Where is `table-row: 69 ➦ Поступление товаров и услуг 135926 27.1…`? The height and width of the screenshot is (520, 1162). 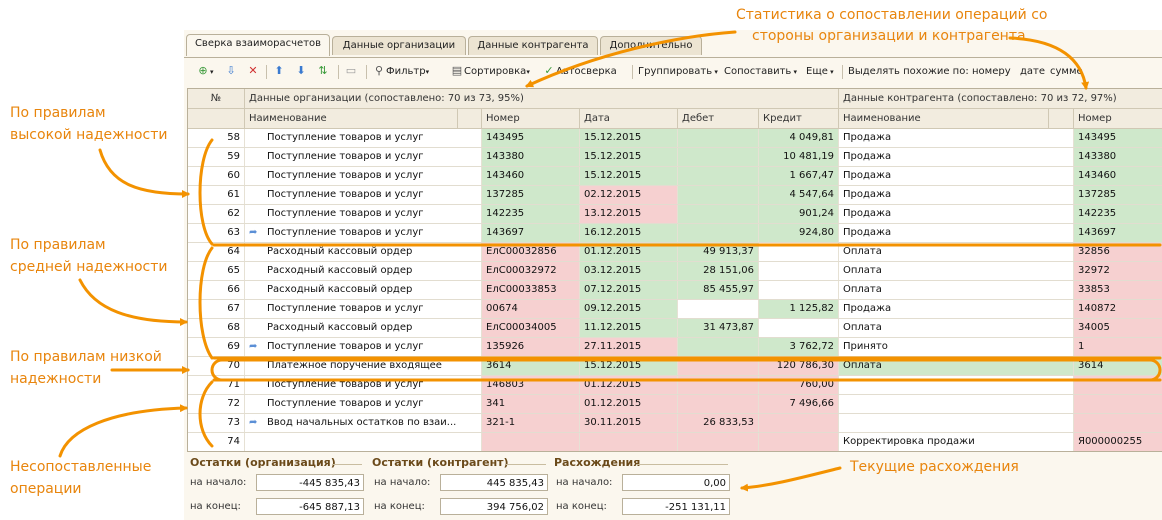
table-row: 69 ➦ Поступление товаров и услуг 135926 27.1… is located at coordinates (675, 347).